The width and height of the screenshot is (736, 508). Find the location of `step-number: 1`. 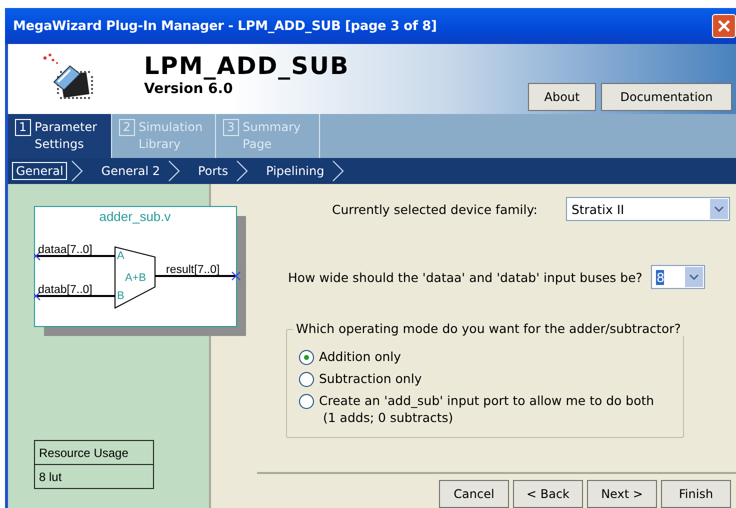

step-number: 1 is located at coordinates (23, 127).